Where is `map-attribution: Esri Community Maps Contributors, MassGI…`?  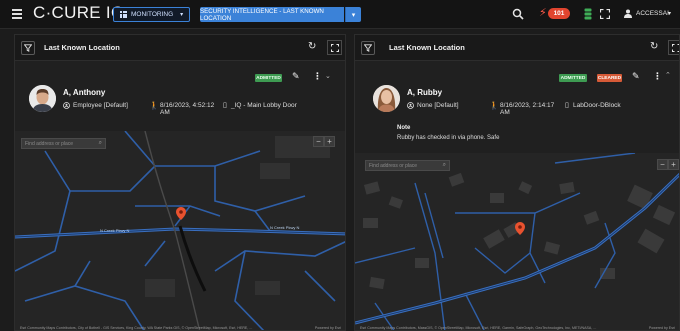
map-attribution: Esri Community Maps Contributors, MassGI… is located at coordinates (478, 328).